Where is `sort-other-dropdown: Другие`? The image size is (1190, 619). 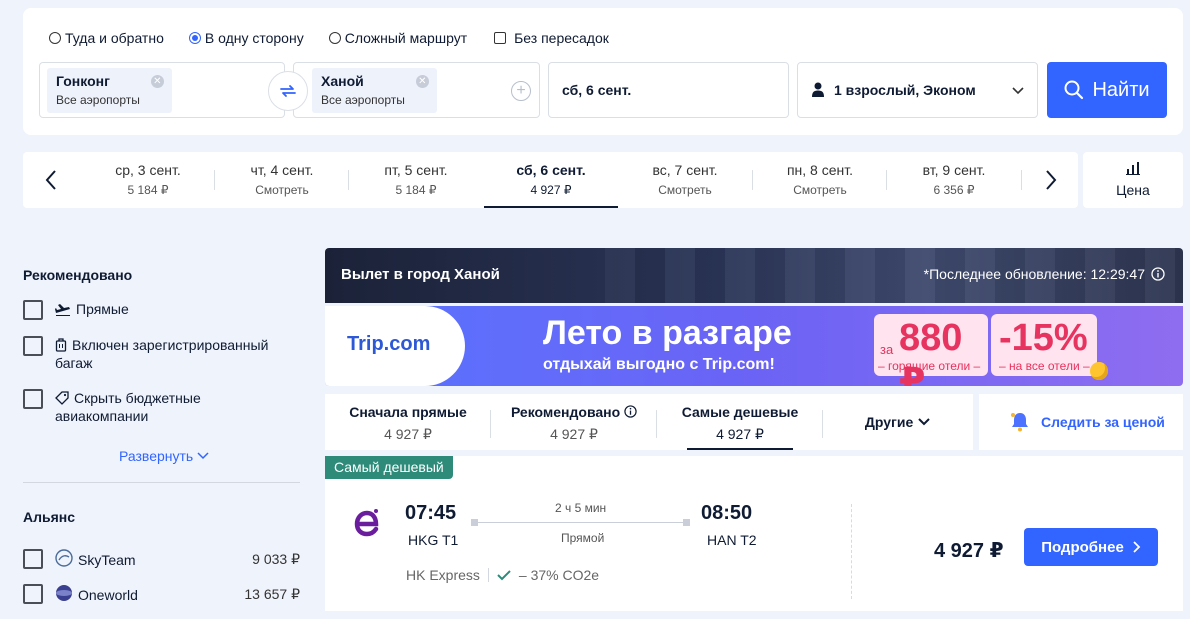
sort-other-dropdown: Другие is located at coordinates (898, 422).